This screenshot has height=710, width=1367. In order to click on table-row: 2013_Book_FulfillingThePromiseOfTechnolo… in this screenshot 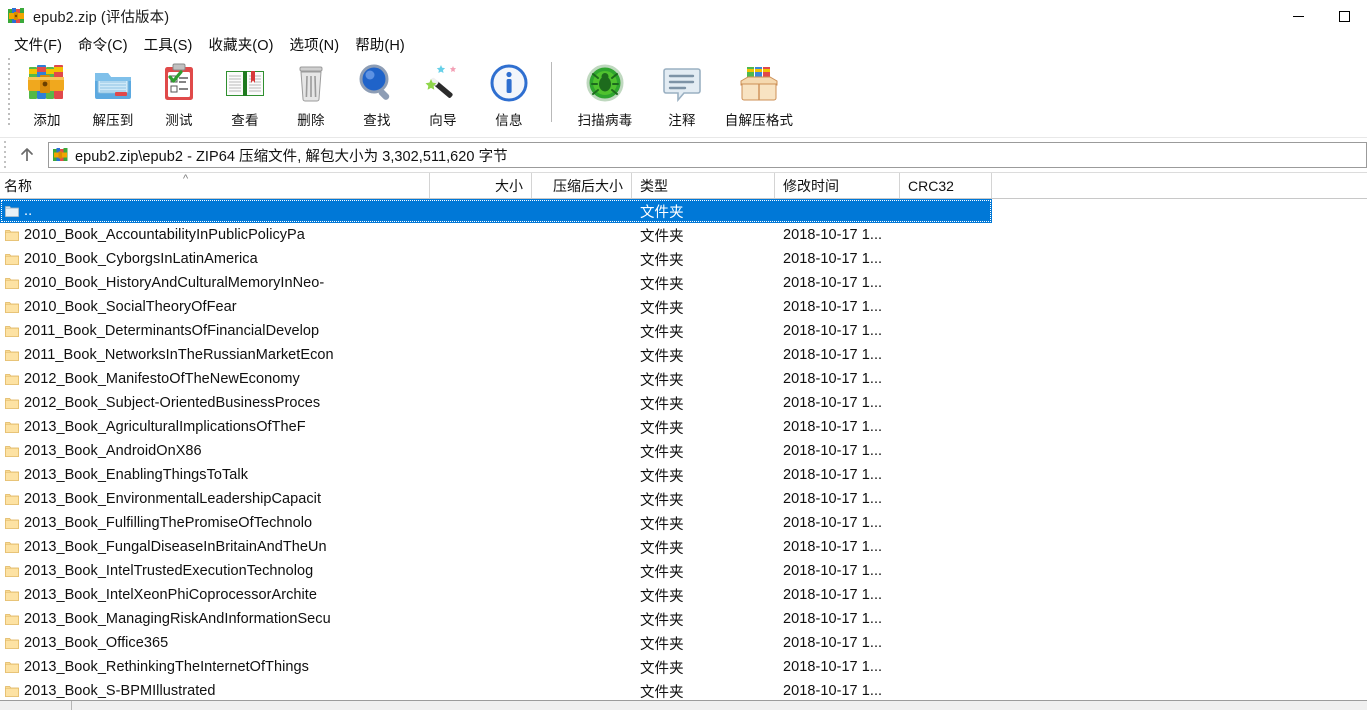, I will do `click(683, 523)`.